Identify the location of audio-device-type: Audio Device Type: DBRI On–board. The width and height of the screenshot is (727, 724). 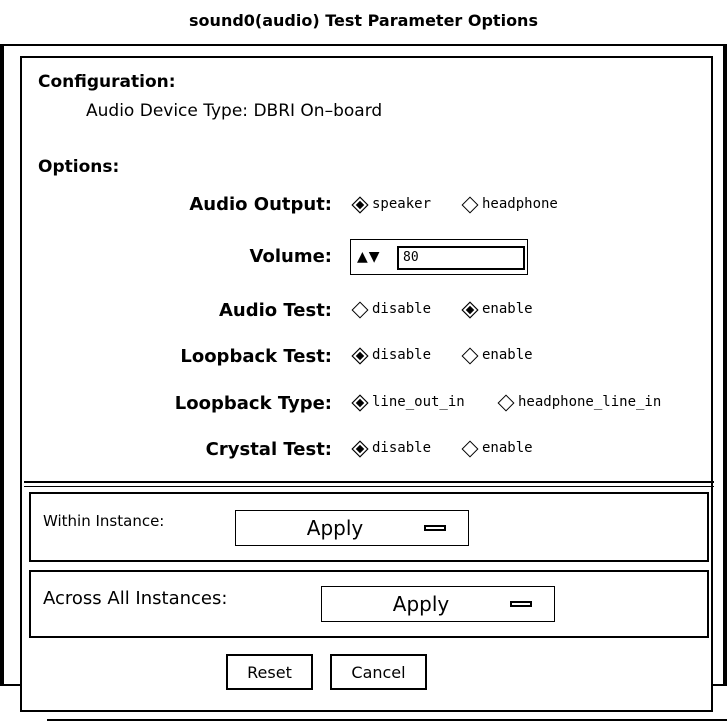
(234, 111).